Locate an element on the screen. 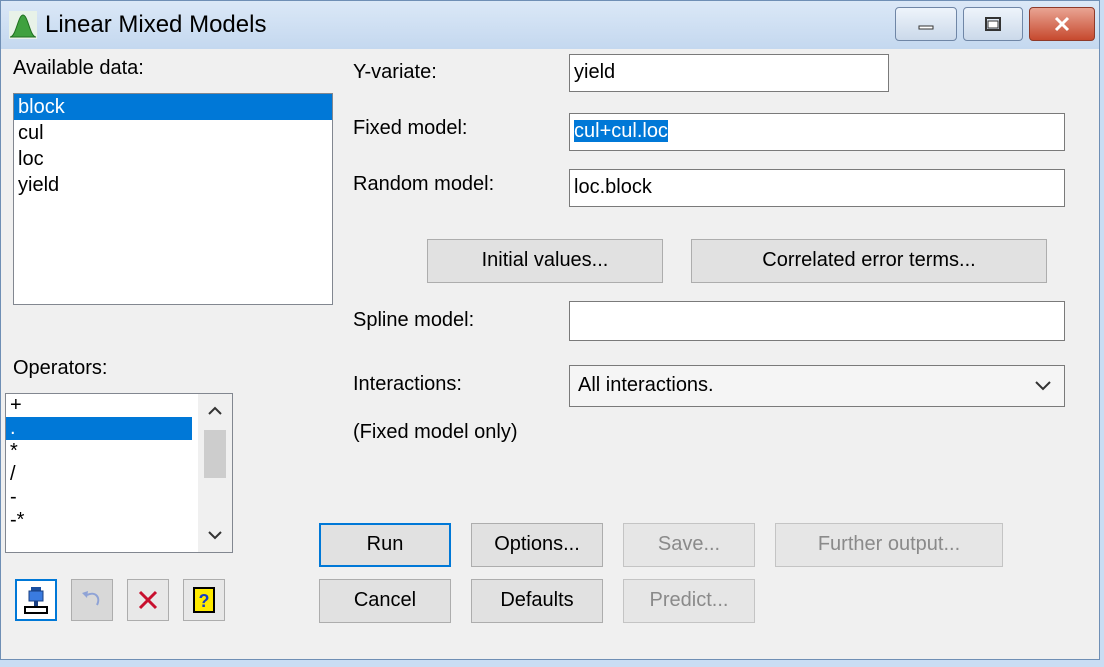  list-item: - is located at coordinates (99, 497).